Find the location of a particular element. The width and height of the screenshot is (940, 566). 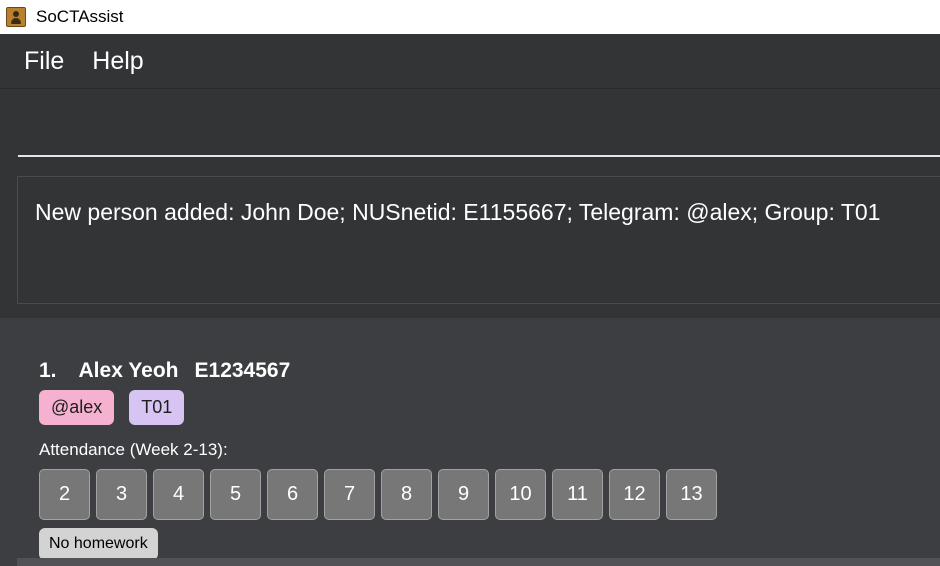

week-box-8: 8 is located at coordinates (406, 494).